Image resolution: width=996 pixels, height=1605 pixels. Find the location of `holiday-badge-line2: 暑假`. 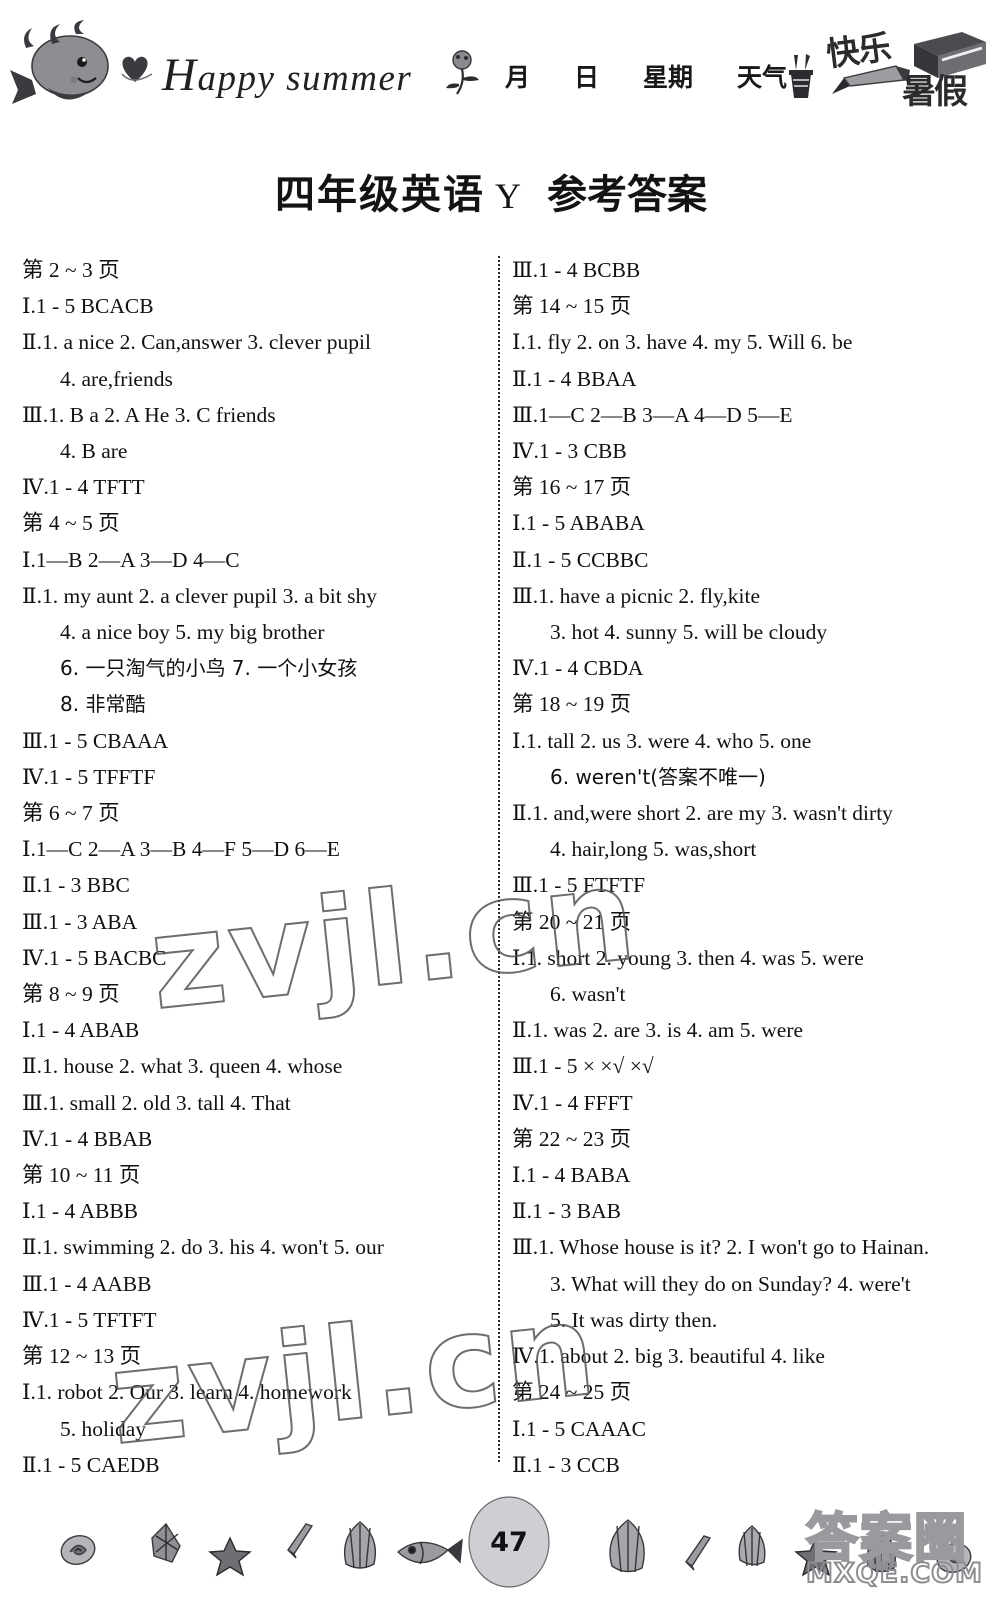

holiday-badge-line2: 暑假 is located at coordinates (935, 92).